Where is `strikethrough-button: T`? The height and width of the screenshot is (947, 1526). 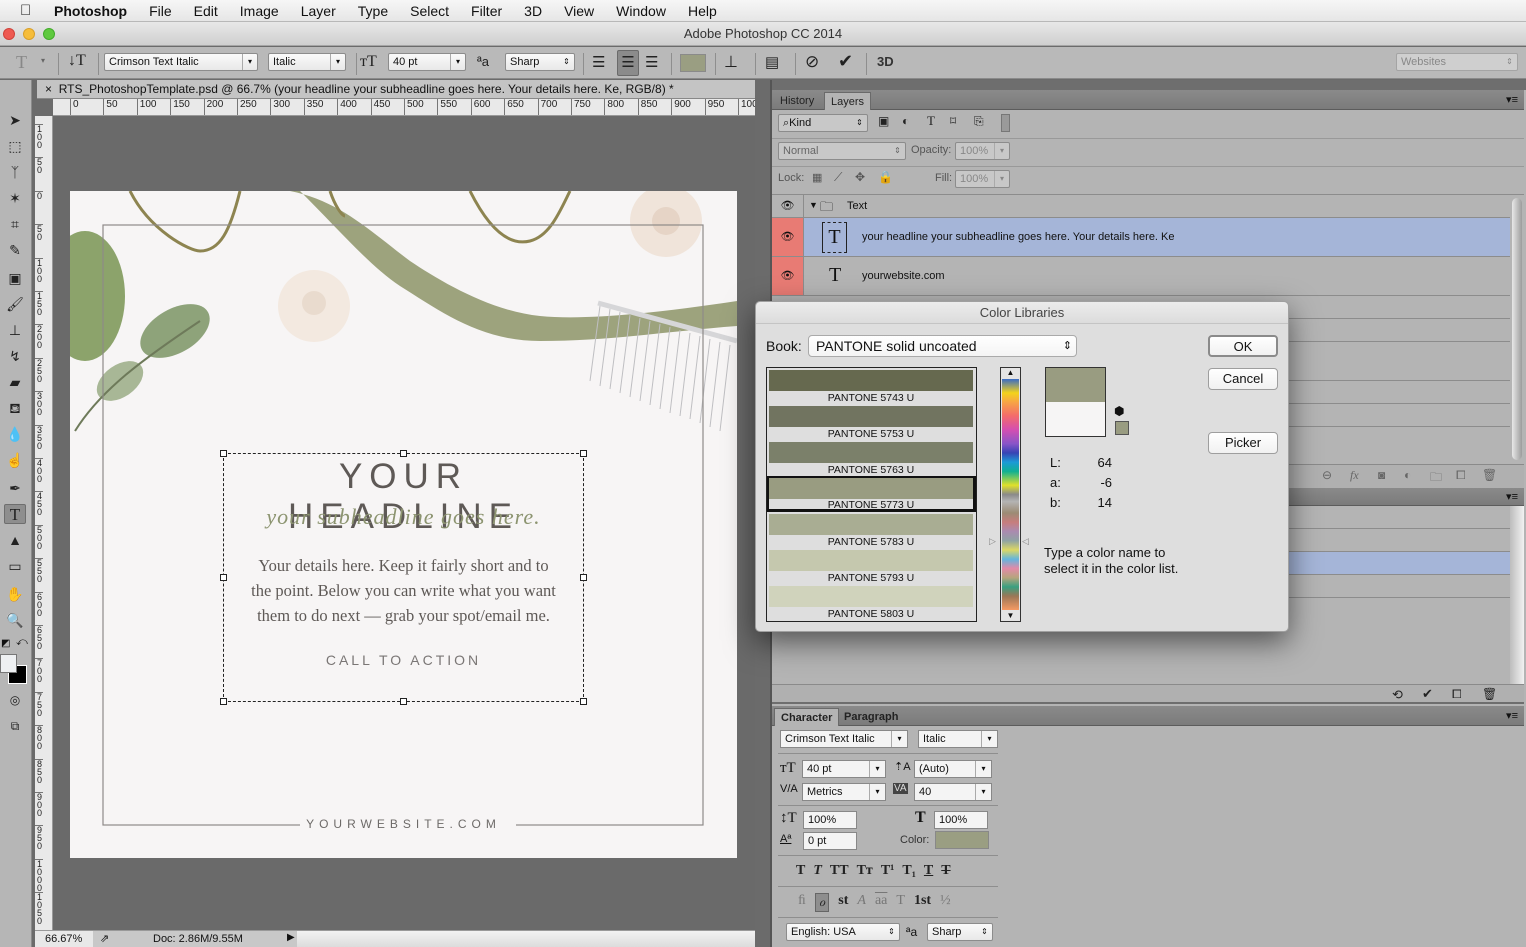 strikethrough-button: T is located at coordinates (945, 871).